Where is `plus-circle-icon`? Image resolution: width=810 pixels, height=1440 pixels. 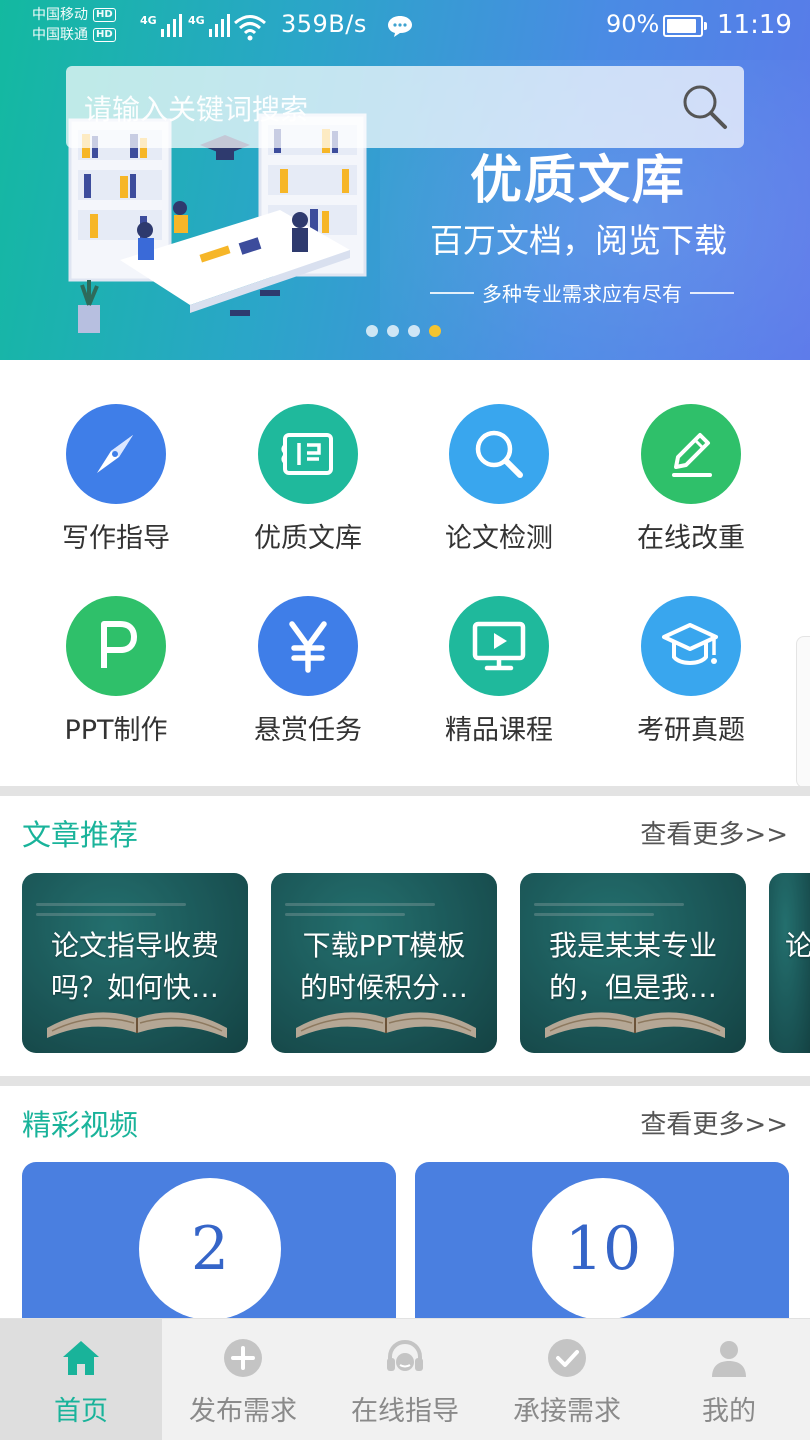
plus-circle-icon is located at coordinates (243, 1358).